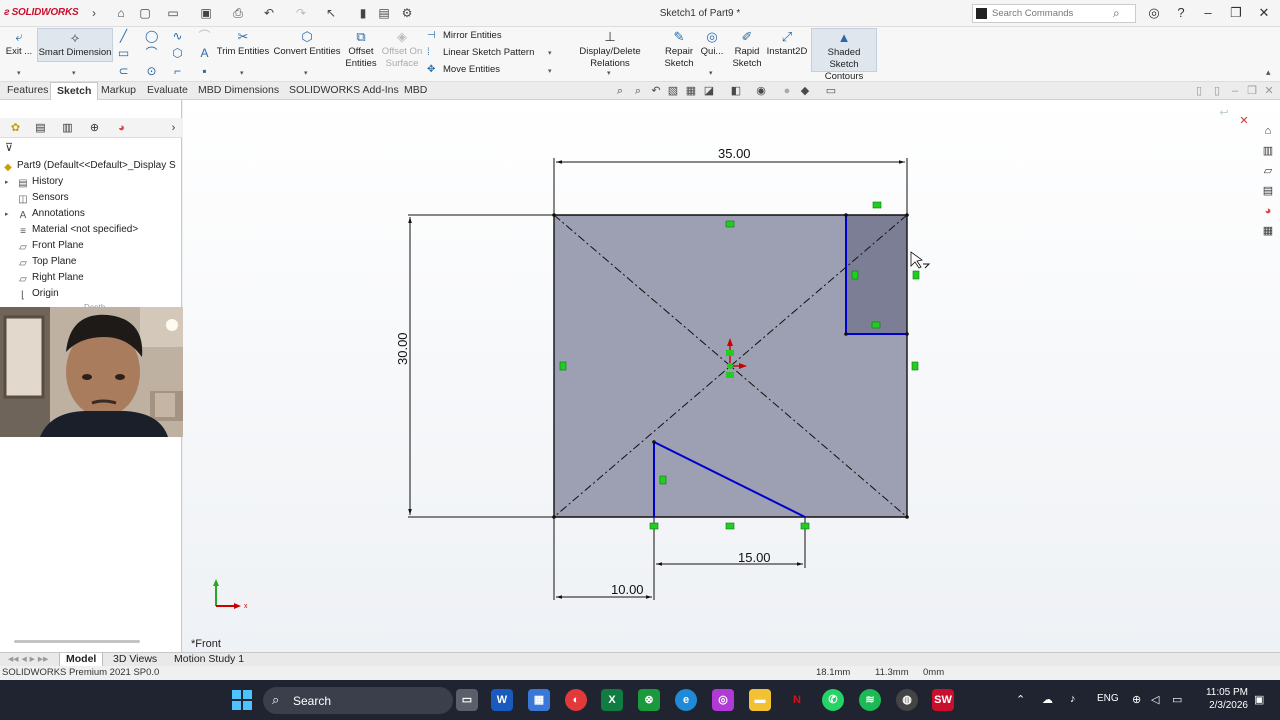 This screenshot has width=1280, height=720. I want to click on tab-sketch: Sketch, so click(74, 91).